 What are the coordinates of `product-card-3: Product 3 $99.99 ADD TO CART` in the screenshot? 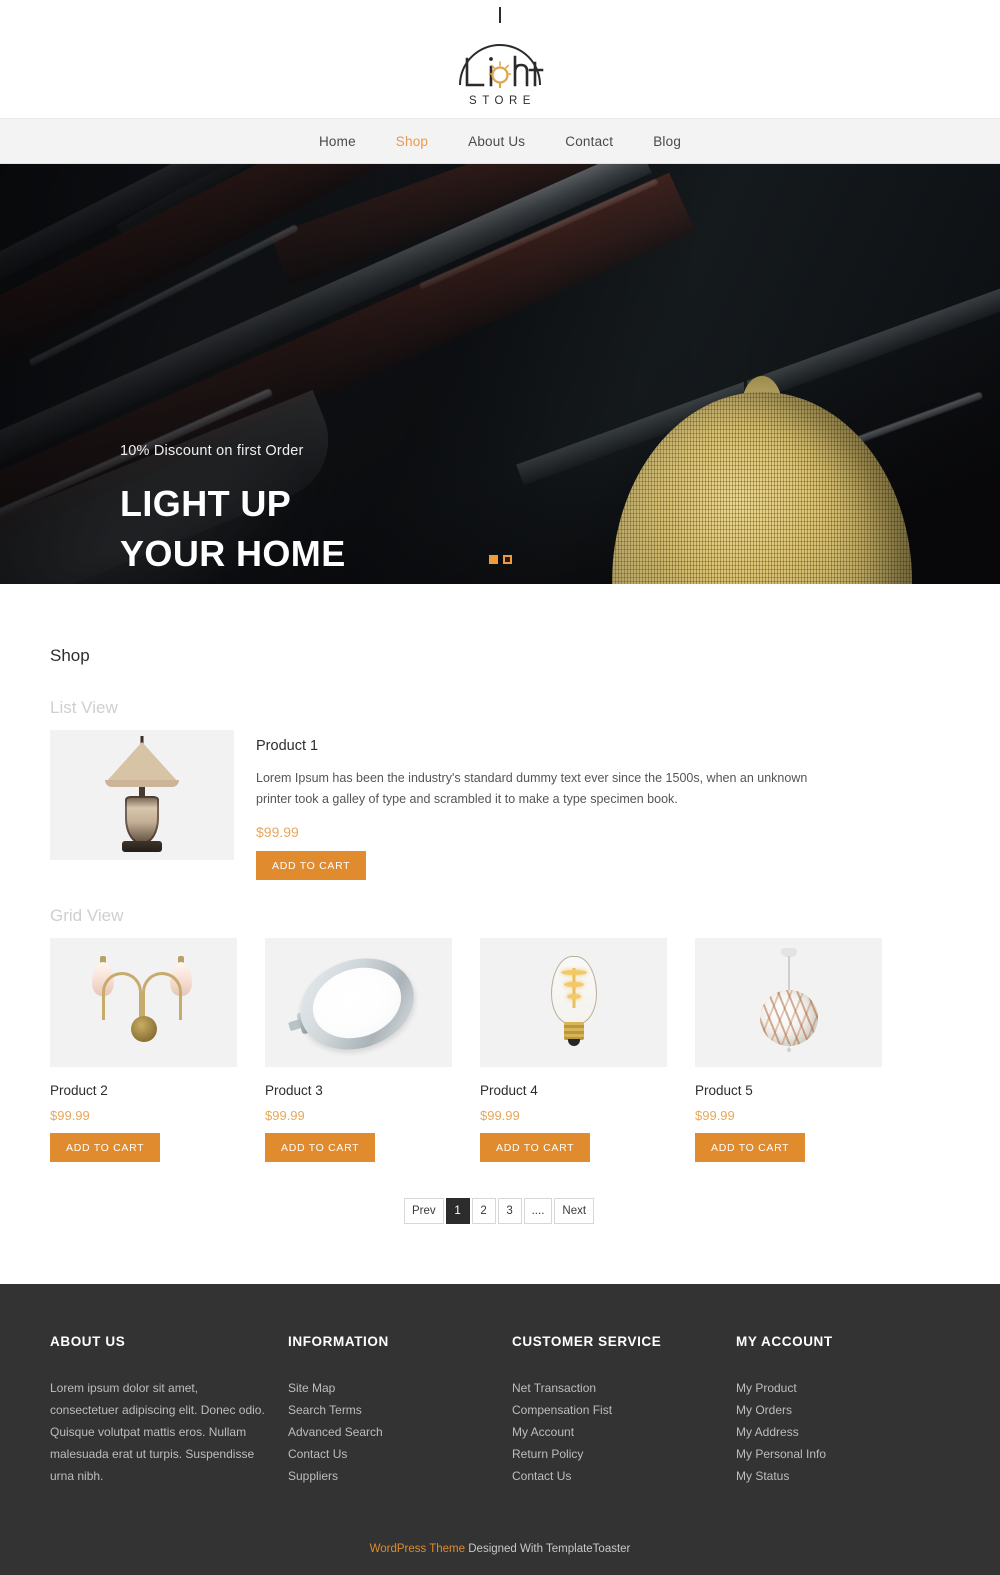 It's located at (358, 1050).